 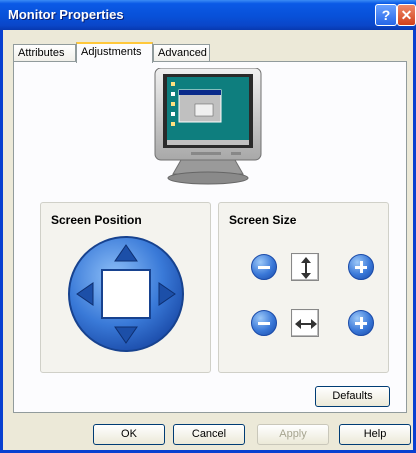 I want to click on vertical-size-indicator, so click(x=305, y=267).